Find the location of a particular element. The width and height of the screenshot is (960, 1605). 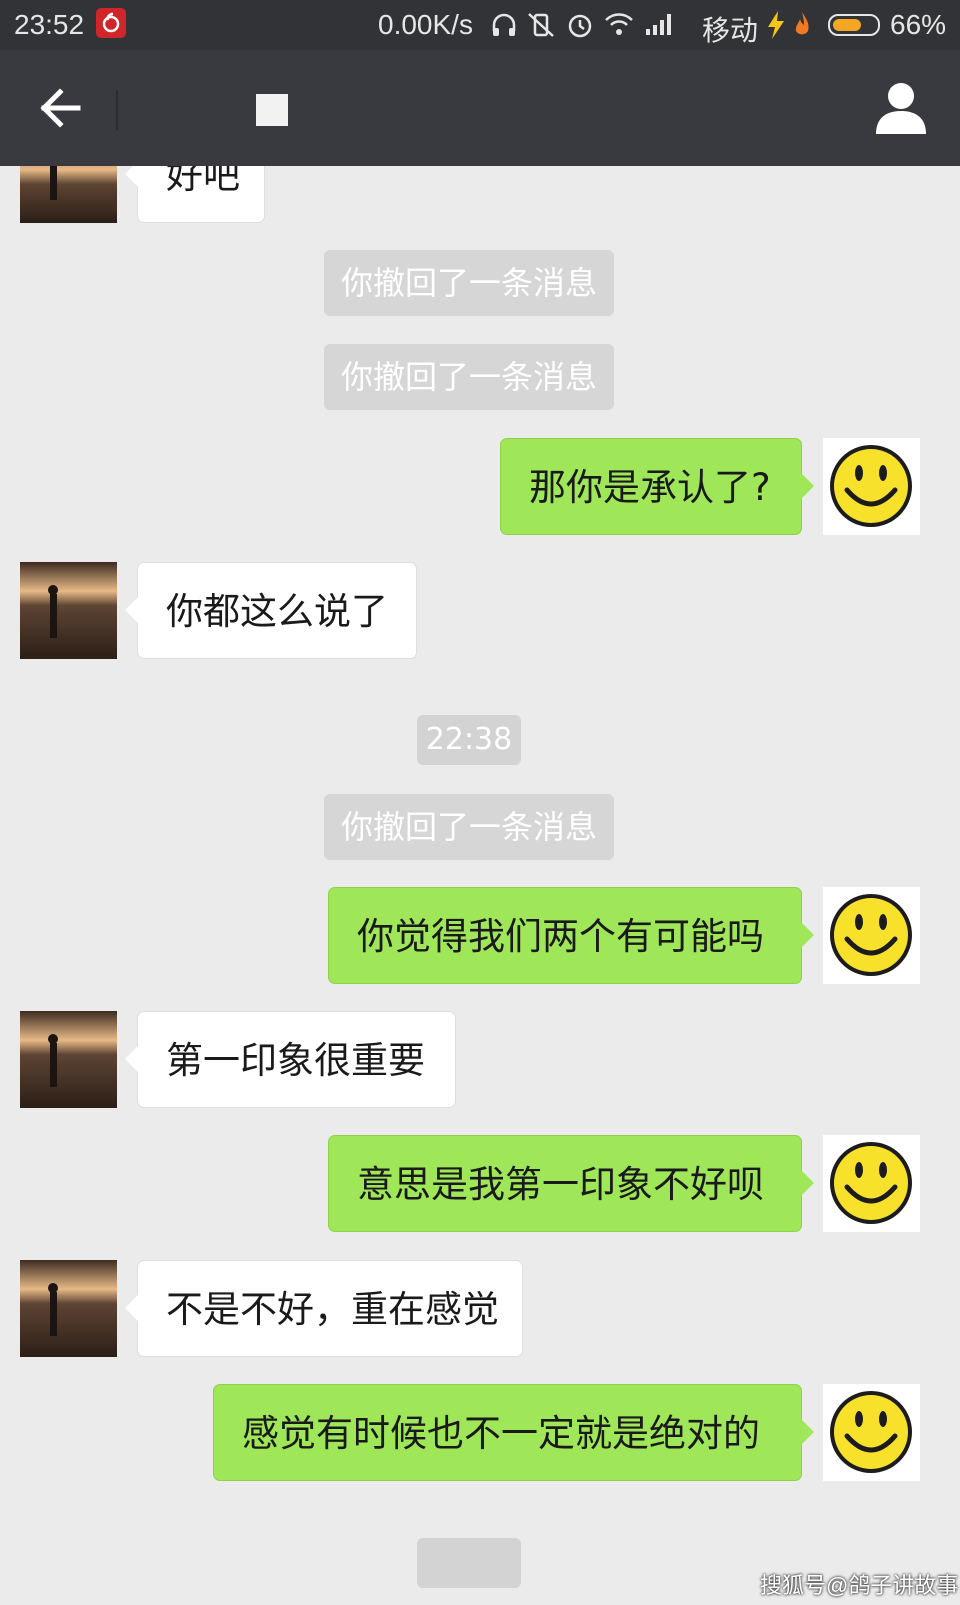

message-timestamp-partial is located at coordinates (469, 1563).